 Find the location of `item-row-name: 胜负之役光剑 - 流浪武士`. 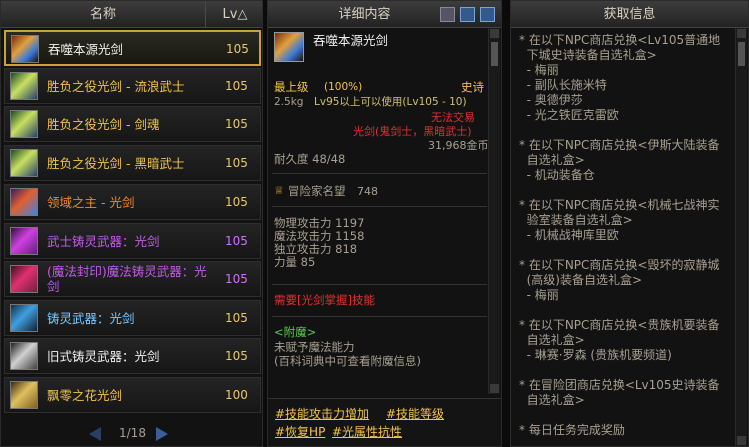

item-row-name: 胜负之役光剑 - 流浪武士 is located at coordinates (116, 86).